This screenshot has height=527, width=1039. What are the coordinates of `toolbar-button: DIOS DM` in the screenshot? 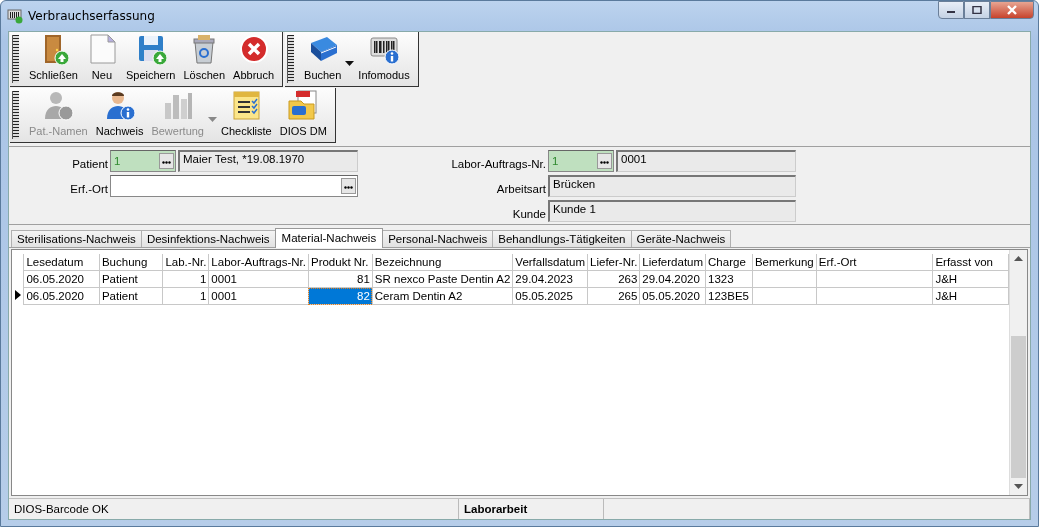 It's located at (303, 115).